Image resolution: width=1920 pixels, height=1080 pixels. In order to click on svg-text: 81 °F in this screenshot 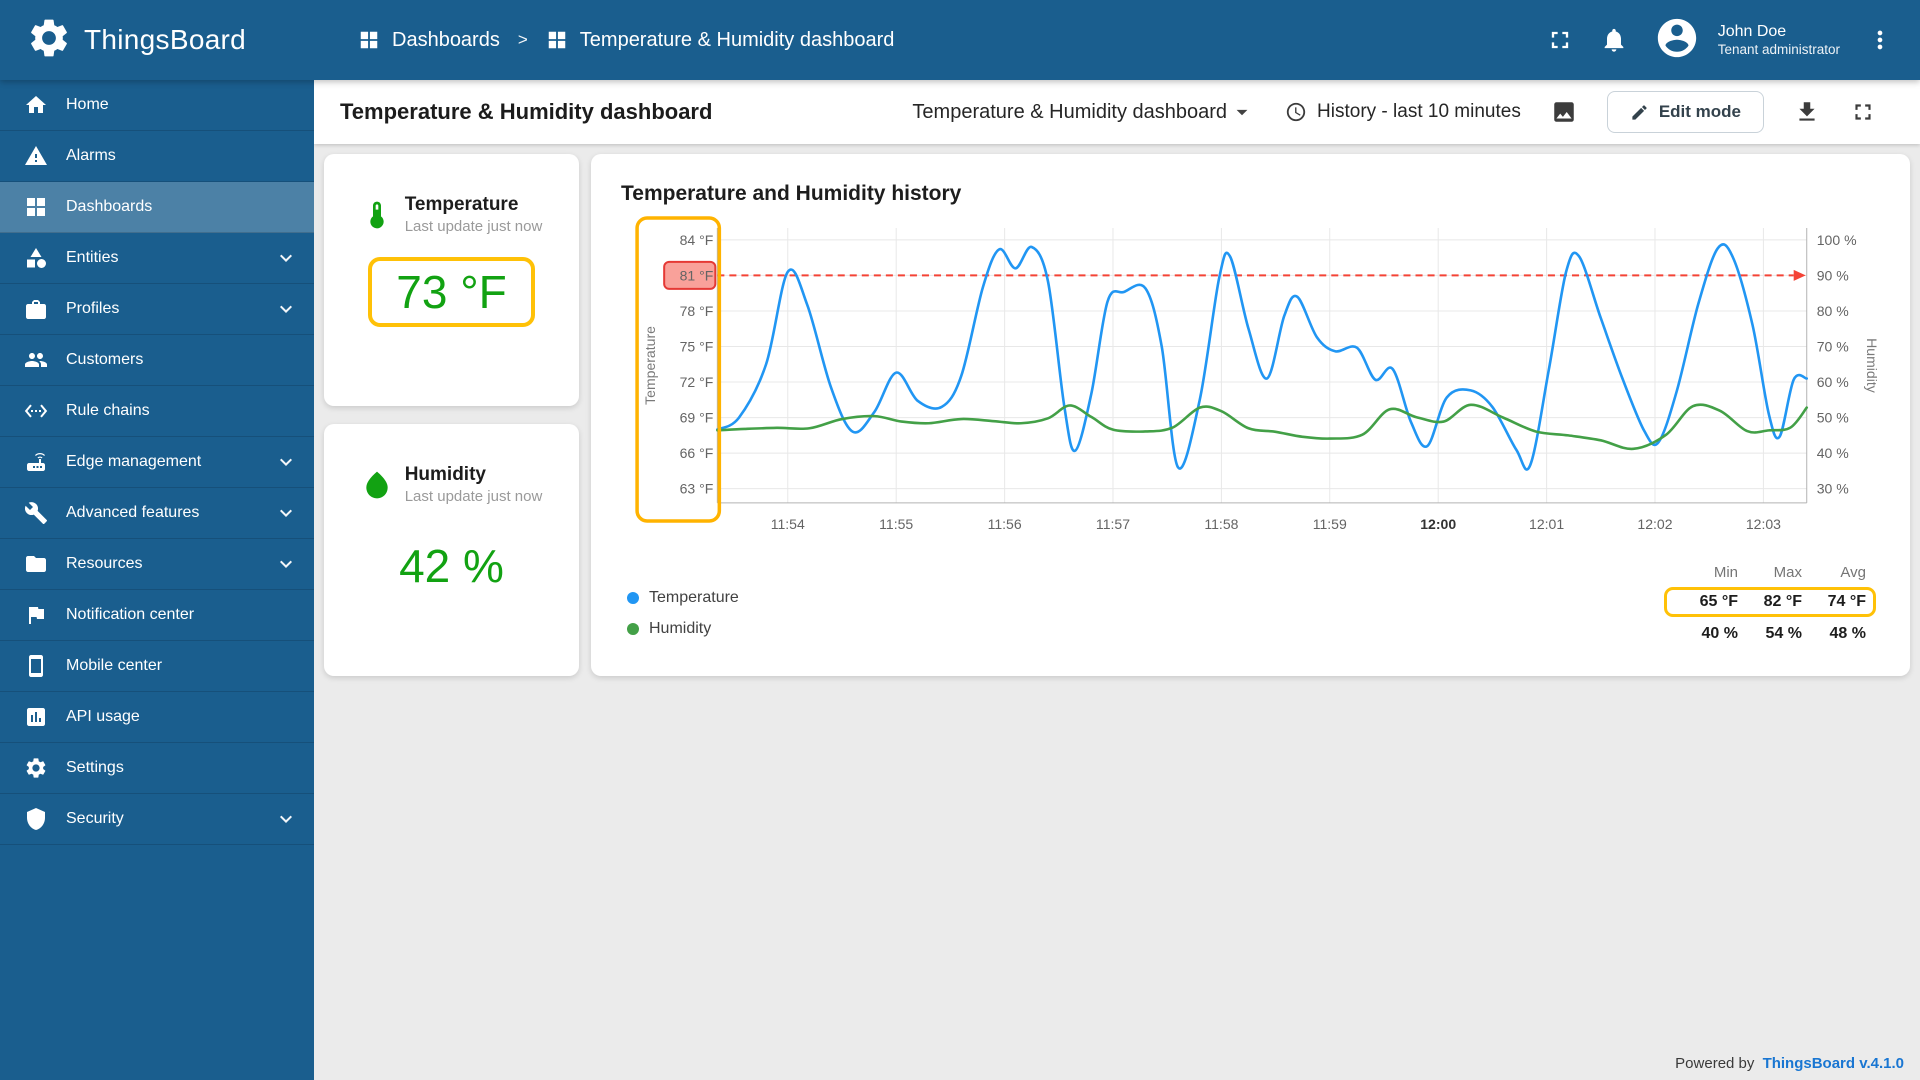, I will do `click(697, 275)`.